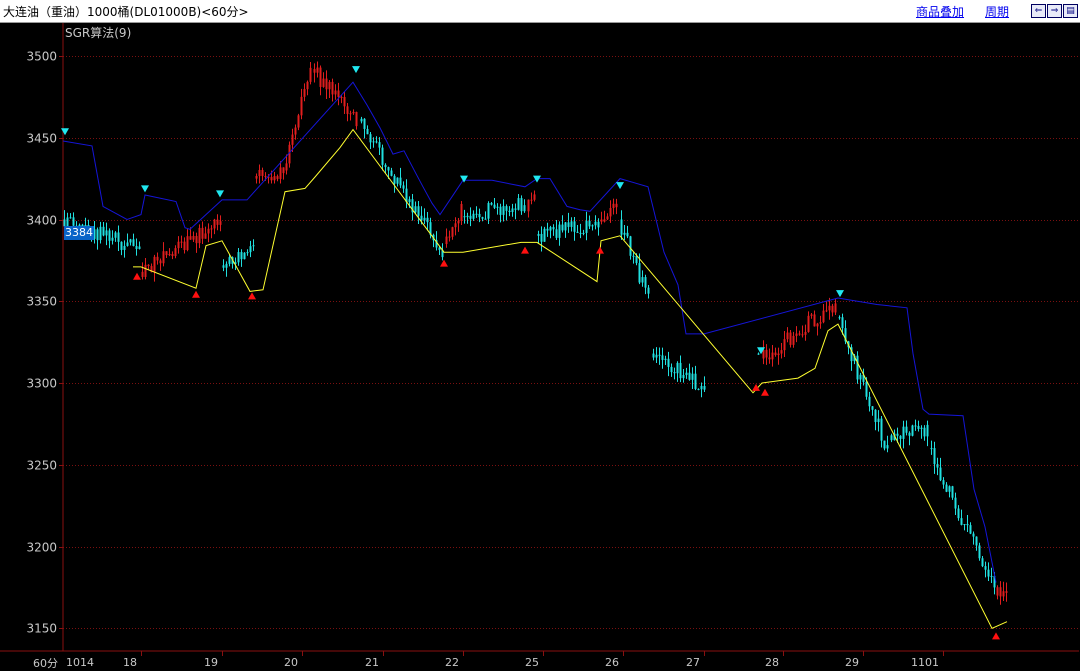 The height and width of the screenshot is (671, 1080). What do you see at coordinates (291, 662) in the screenshot?
I see `x-tick-label: 20` at bounding box center [291, 662].